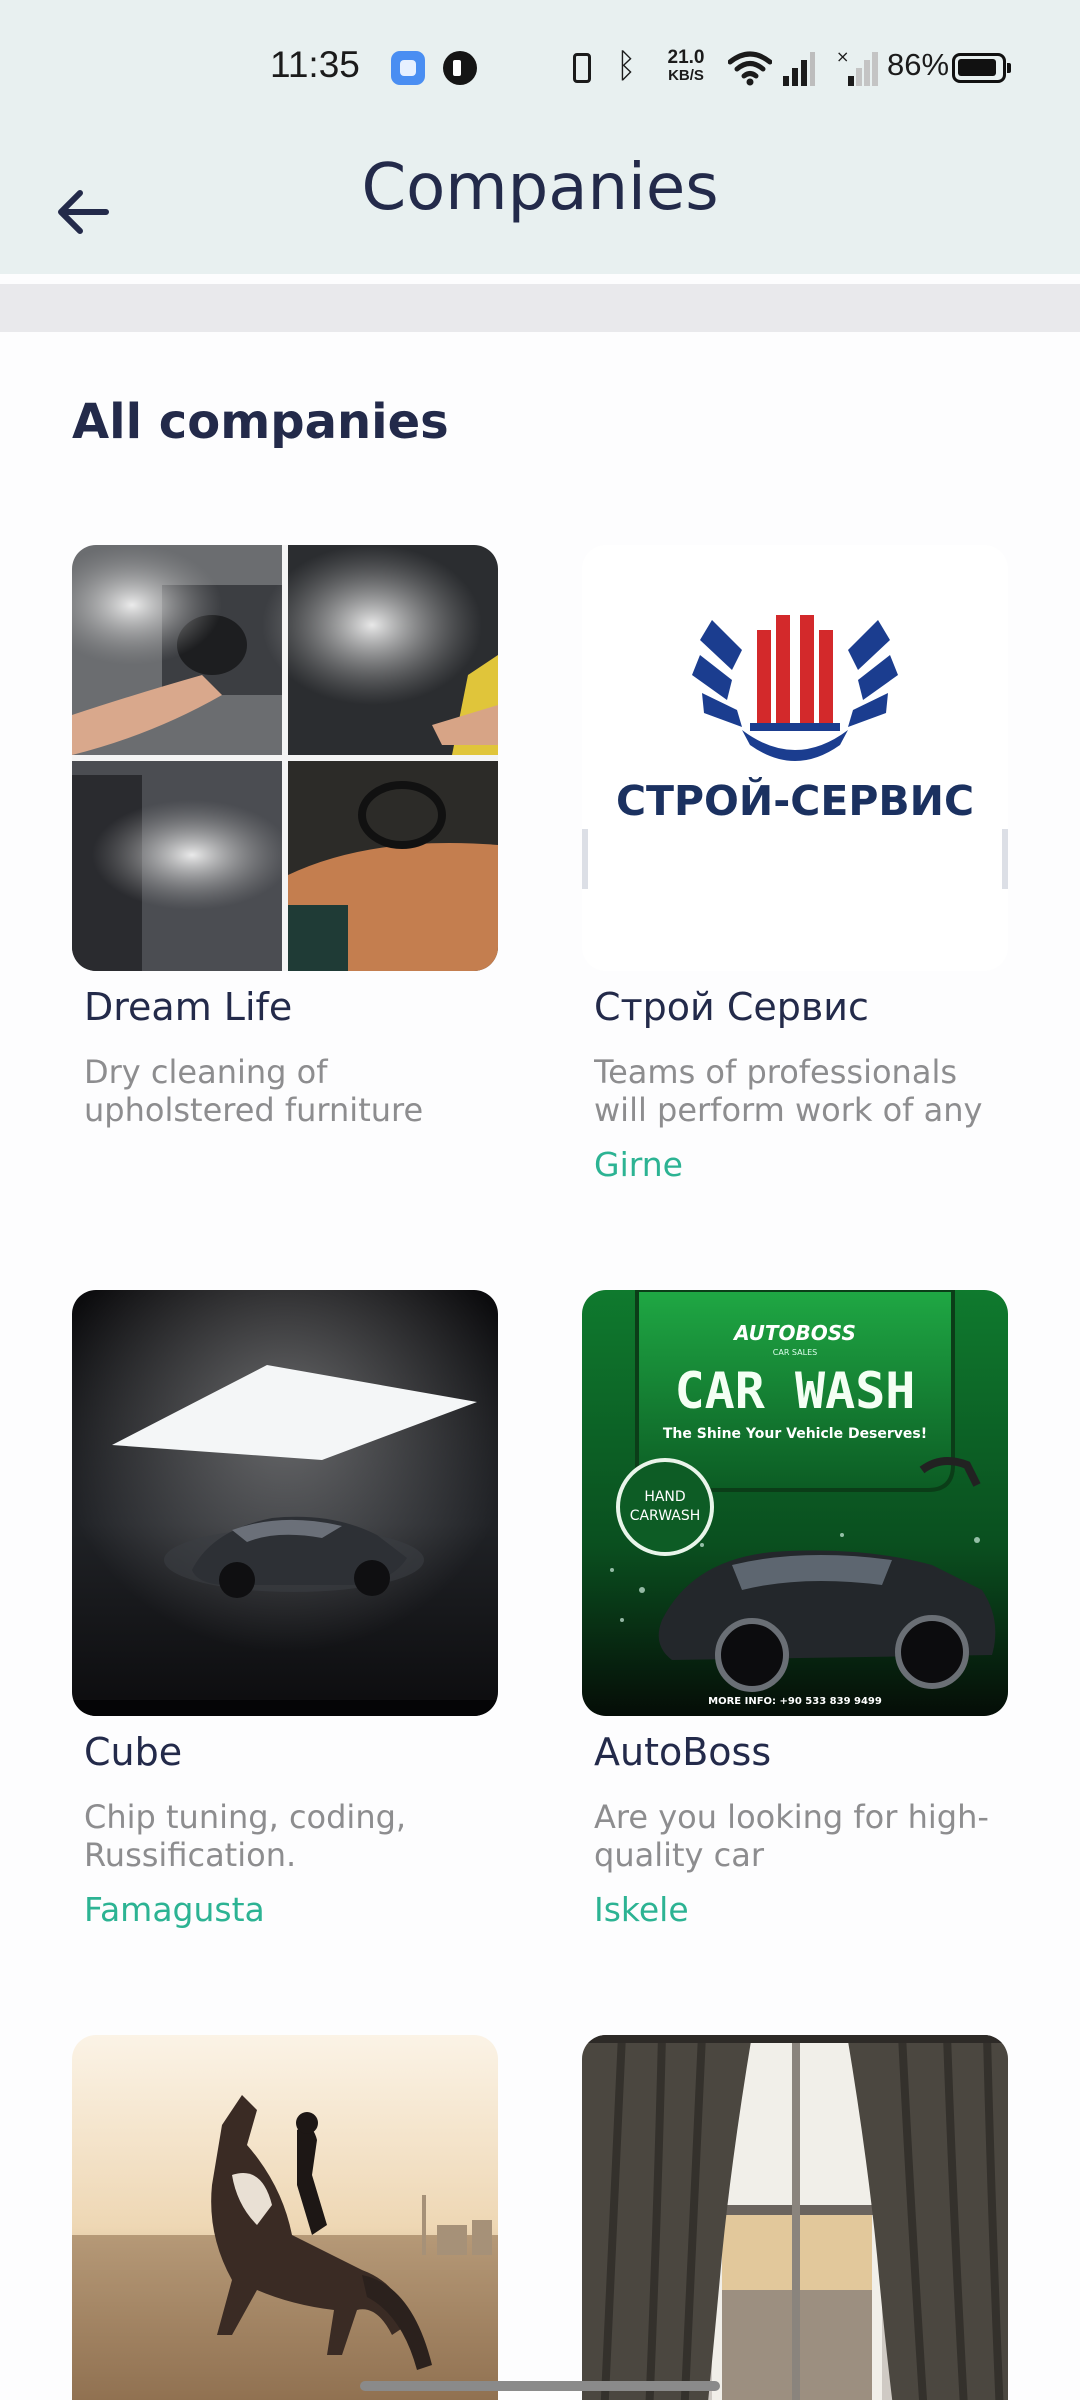 The height and width of the screenshot is (2400, 1080). What do you see at coordinates (260, 422) in the screenshot?
I see `section-title: All companies` at bounding box center [260, 422].